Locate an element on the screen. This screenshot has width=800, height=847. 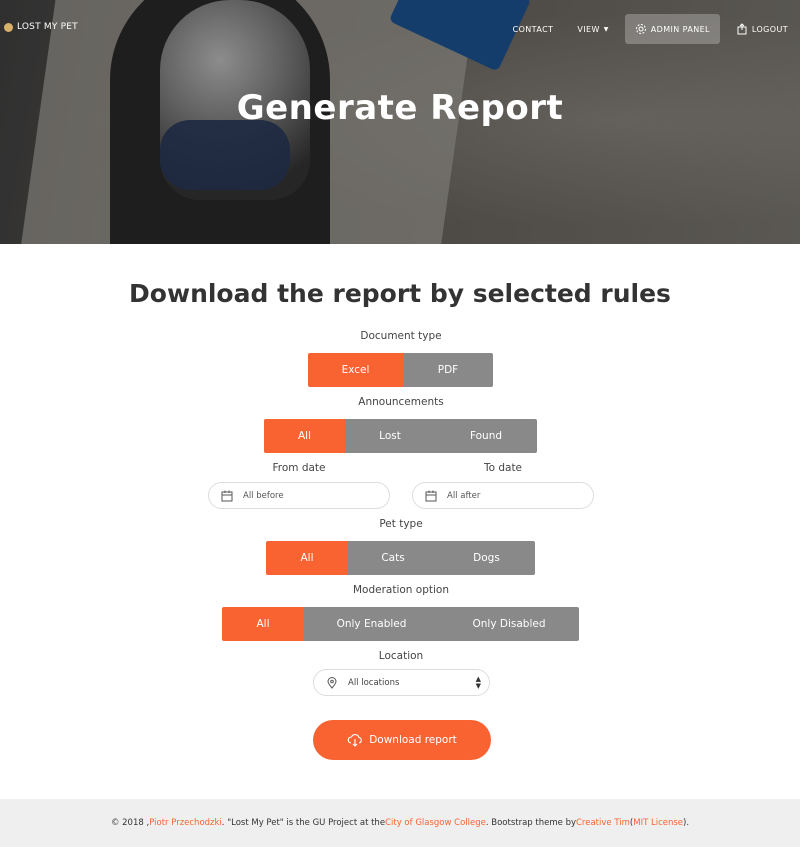
footer-college-link: City of Glasgow College is located at coordinates (435, 823).